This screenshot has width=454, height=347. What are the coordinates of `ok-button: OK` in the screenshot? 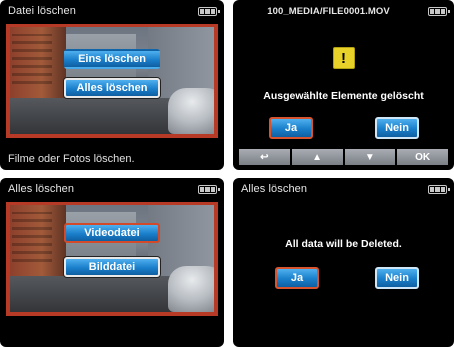 It's located at (422, 157).